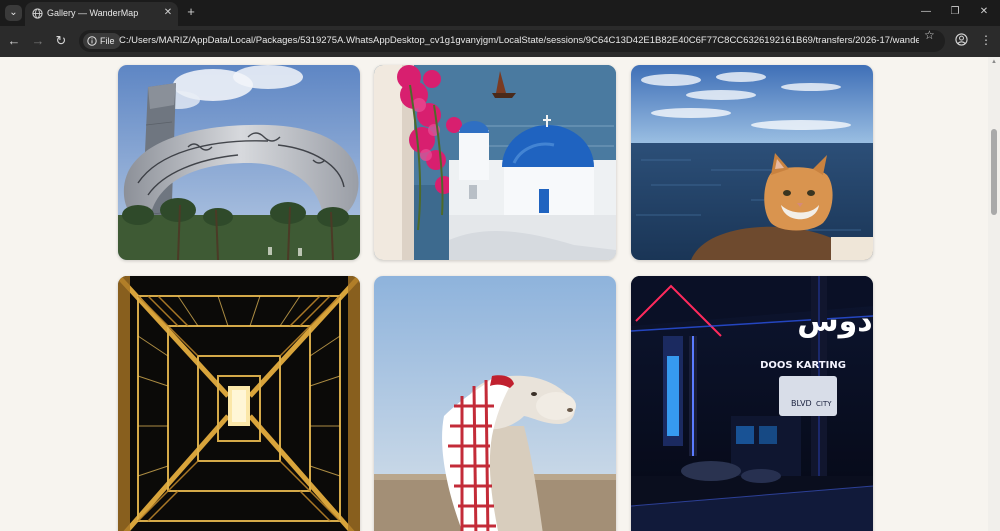 The image size is (1000, 531). I want to click on info-icon, so click(92, 41).